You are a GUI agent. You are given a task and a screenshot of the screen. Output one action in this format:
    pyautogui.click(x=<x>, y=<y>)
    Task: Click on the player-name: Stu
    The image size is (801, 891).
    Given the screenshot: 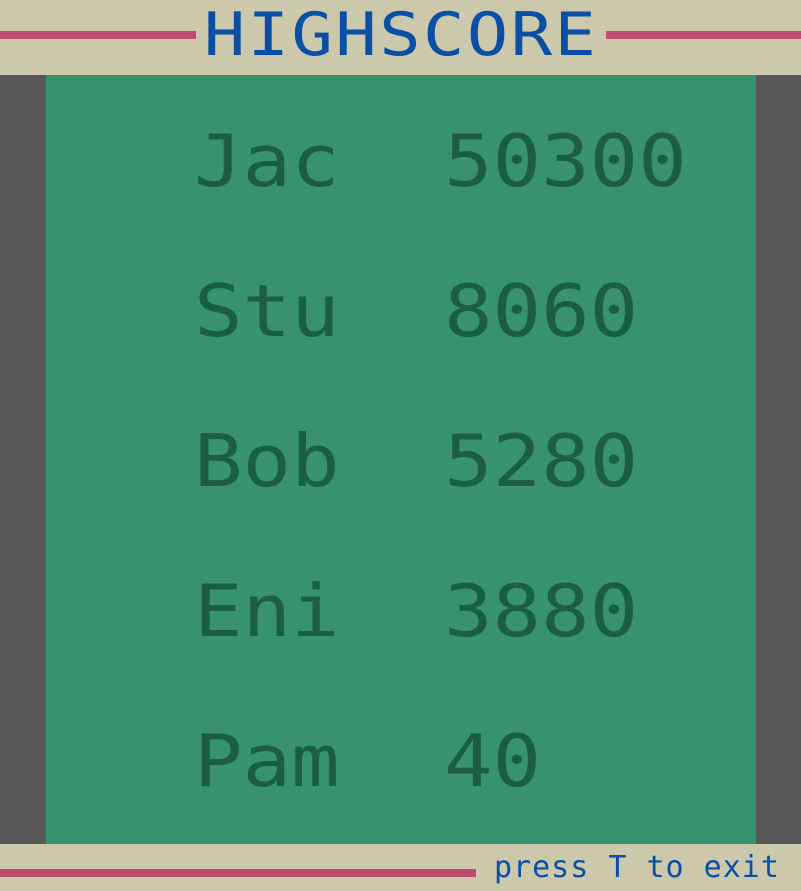 What is the action you would take?
    pyautogui.click(x=267, y=311)
    